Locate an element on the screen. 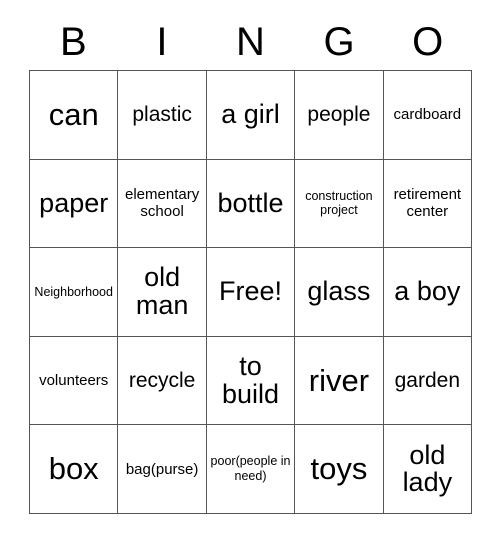  bingo-cell-label: toys is located at coordinates (339, 469).